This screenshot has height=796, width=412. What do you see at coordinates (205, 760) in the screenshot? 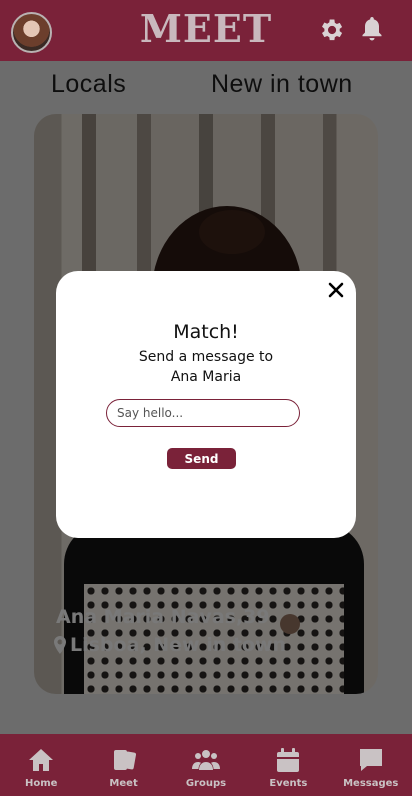
I see `groups-icon` at bounding box center [205, 760].